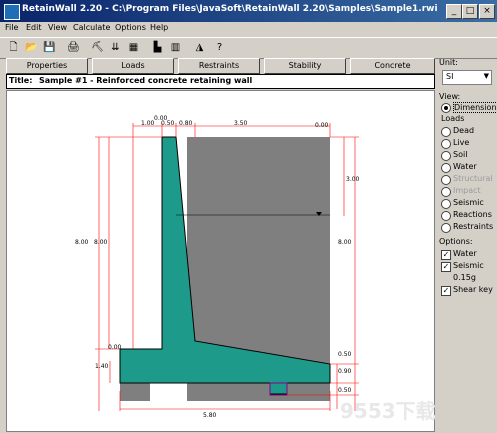 The width and height of the screenshot is (497, 433). I want to click on dim-backfill-slope: 0.00, so click(322, 125).